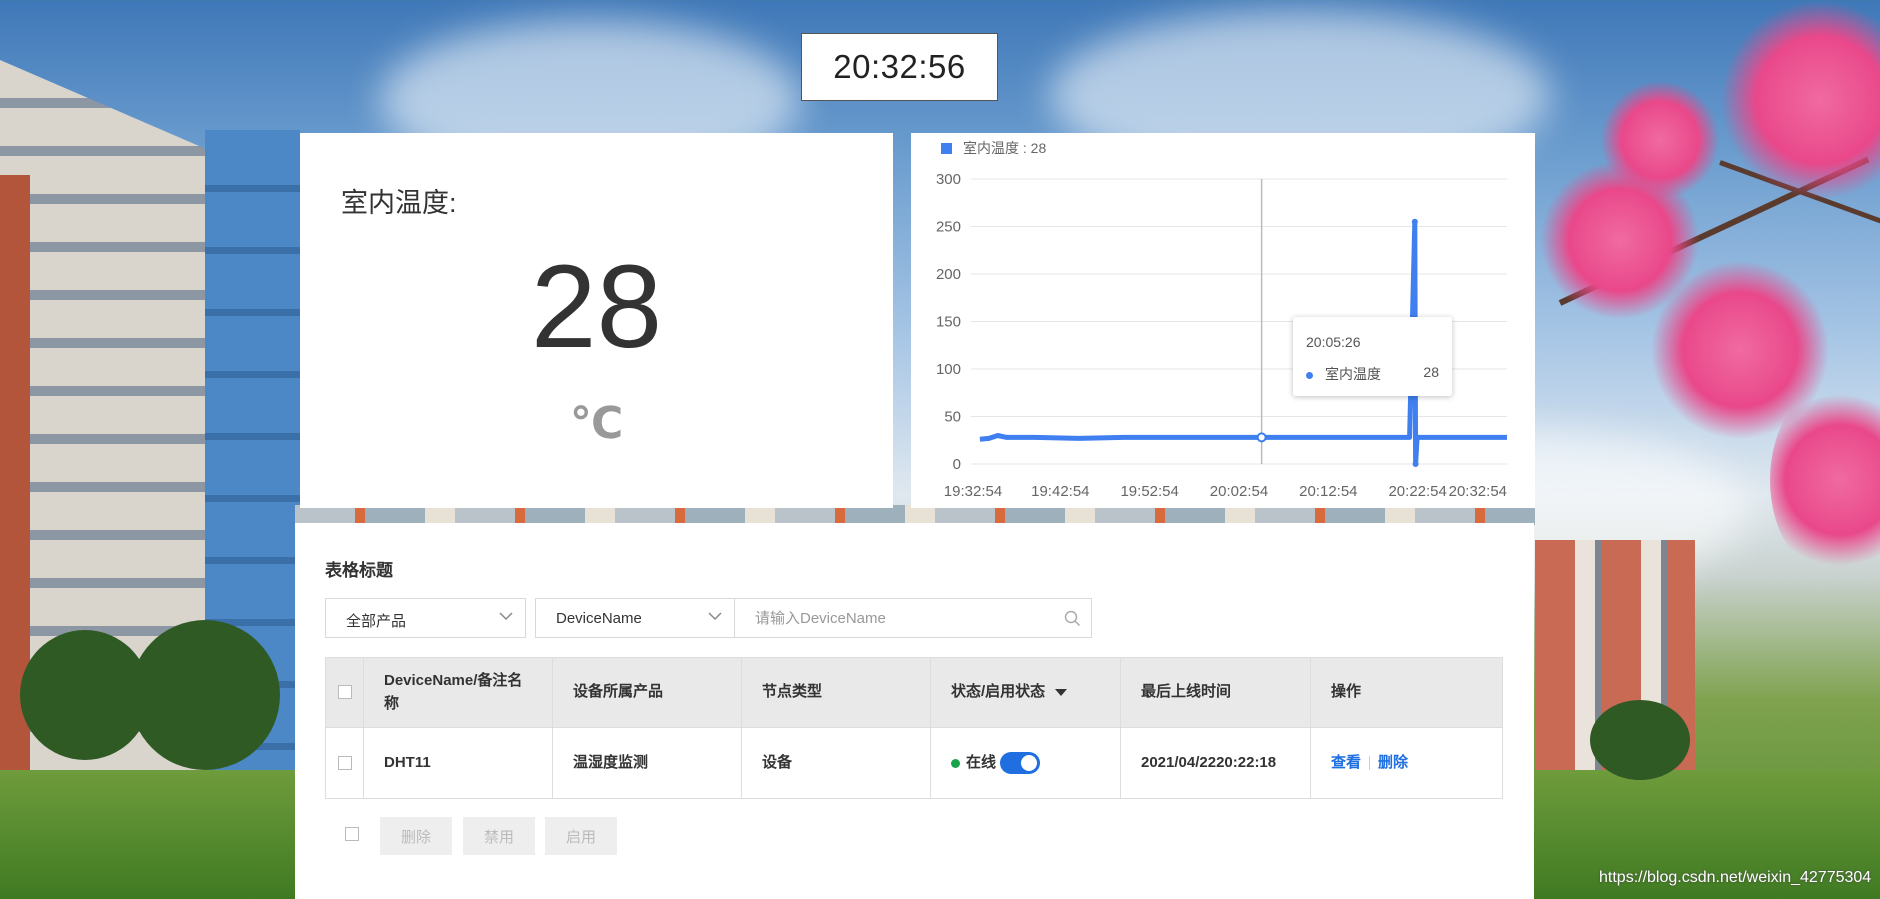 The image size is (1880, 899). Describe the element at coordinates (981, 762) in the screenshot. I see `status-text: 在线` at that location.